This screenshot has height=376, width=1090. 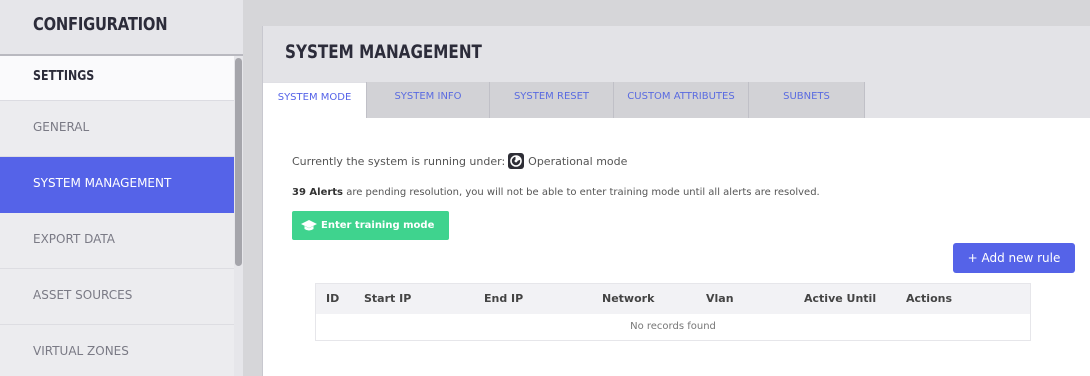 I want to click on tab-custom-attributes: CUSTOM ATTRIBUTES, so click(x=680, y=100).